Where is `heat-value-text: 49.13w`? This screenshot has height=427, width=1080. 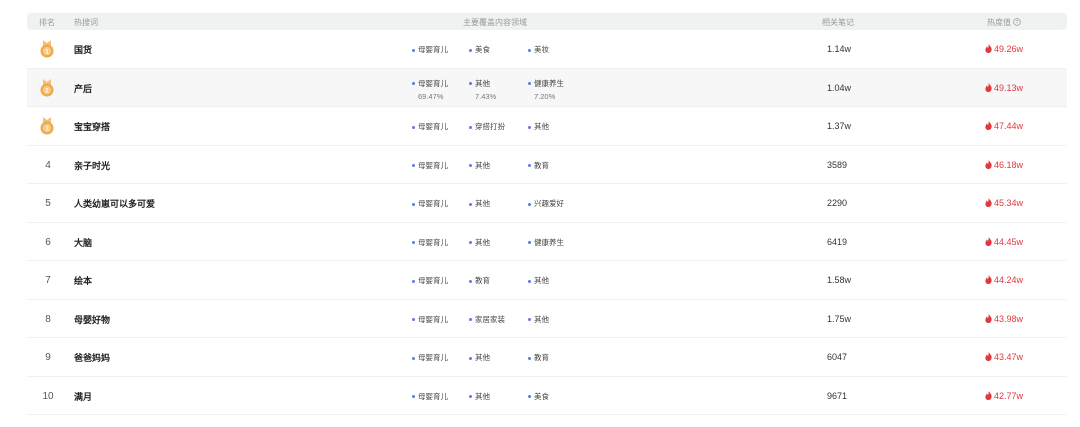
heat-value-text: 49.13w is located at coordinates (1009, 87).